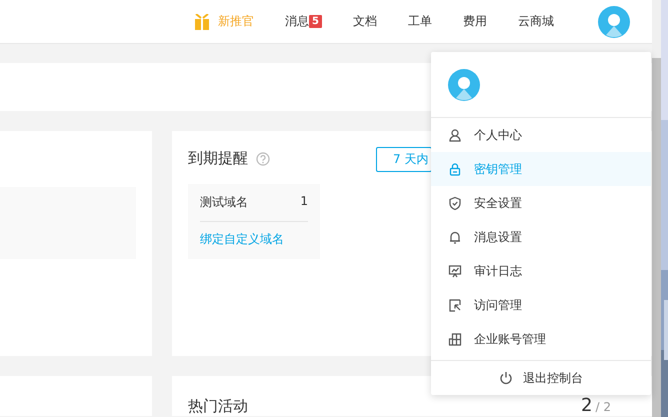  What do you see at coordinates (541, 135) in the screenshot?
I see `menu-item: 个人中心` at bounding box center [541, 135].